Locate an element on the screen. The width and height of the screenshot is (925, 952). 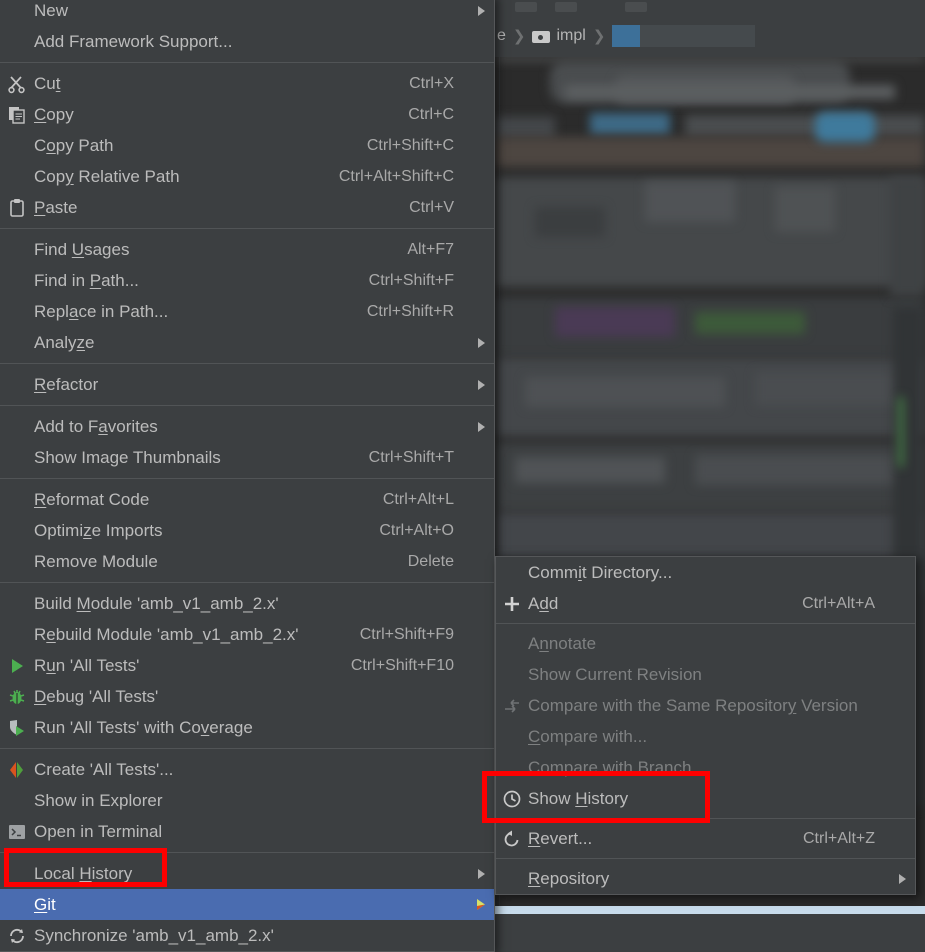
sync-icon is located at coordinates (17, 935).